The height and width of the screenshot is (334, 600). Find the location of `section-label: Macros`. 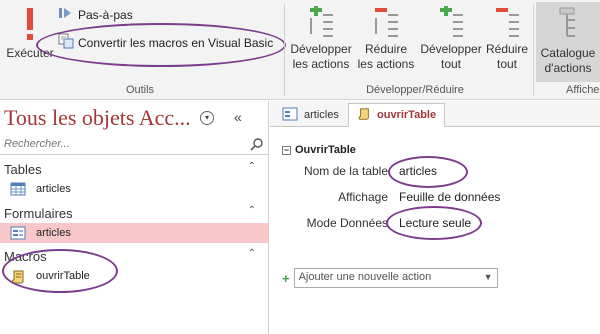

section-label: Macros is located at coordinates (25, 256).